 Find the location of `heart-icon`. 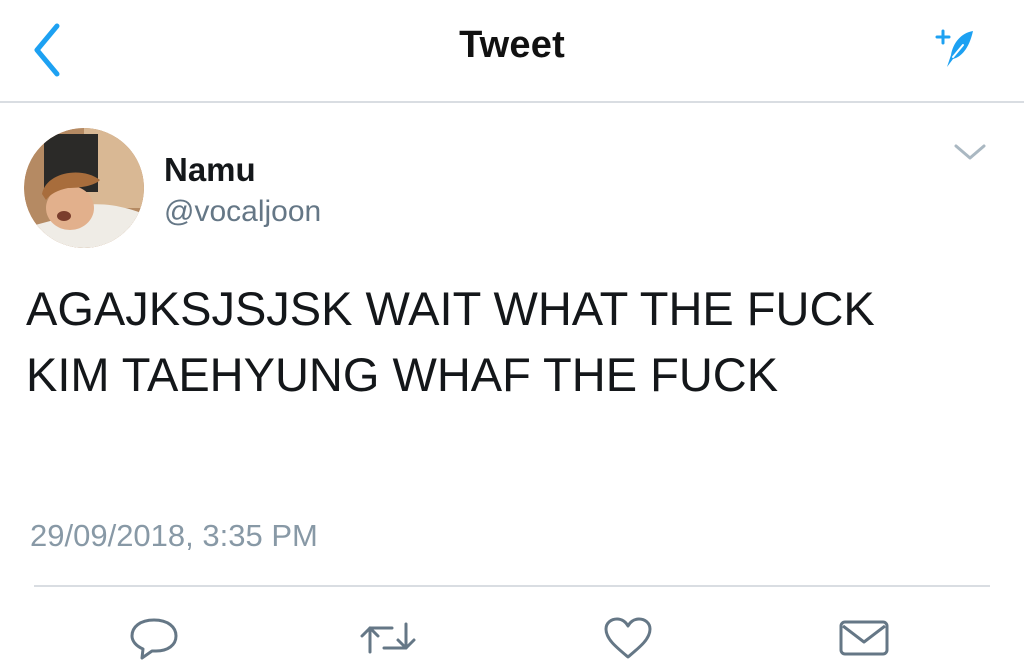

heart-icon is located at coordinates (628, 638).